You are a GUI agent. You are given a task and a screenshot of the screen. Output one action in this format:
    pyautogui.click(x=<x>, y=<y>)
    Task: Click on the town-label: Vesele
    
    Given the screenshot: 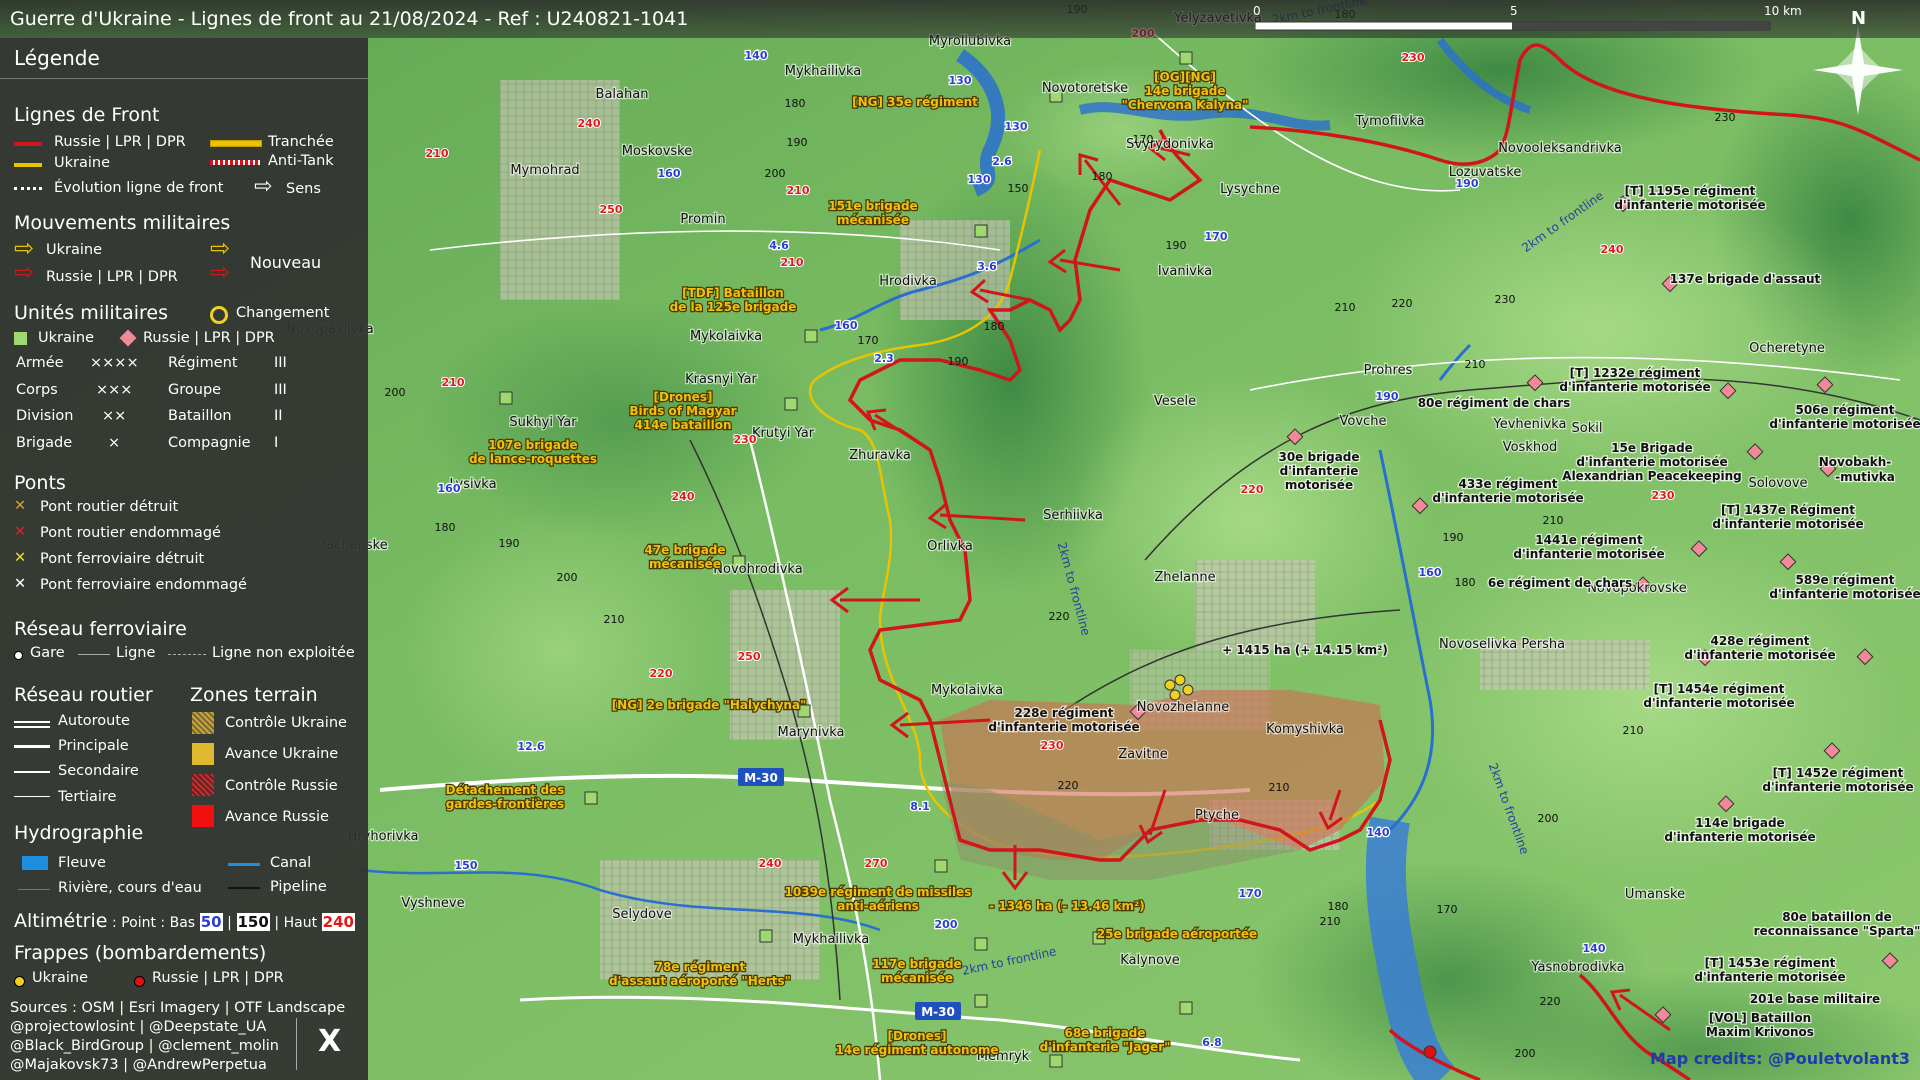 What is the action you would take?
    pyautogui.click(x=1175, y=401)
    